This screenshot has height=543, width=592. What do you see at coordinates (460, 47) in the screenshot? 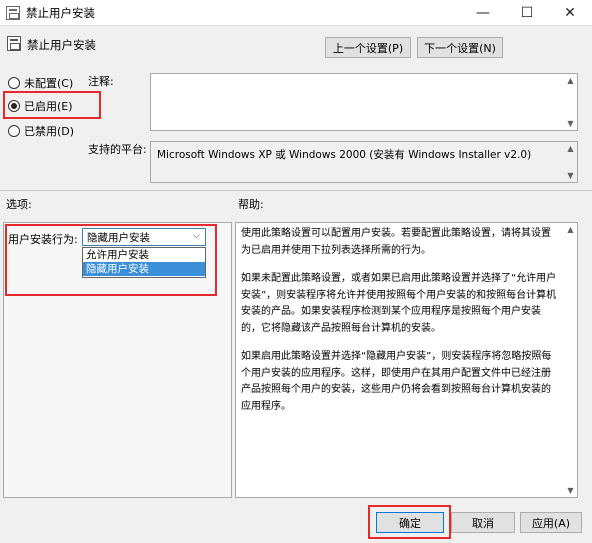
I see `next-setting-button: 下一个设置(N)` at bounding box center [460, 47].